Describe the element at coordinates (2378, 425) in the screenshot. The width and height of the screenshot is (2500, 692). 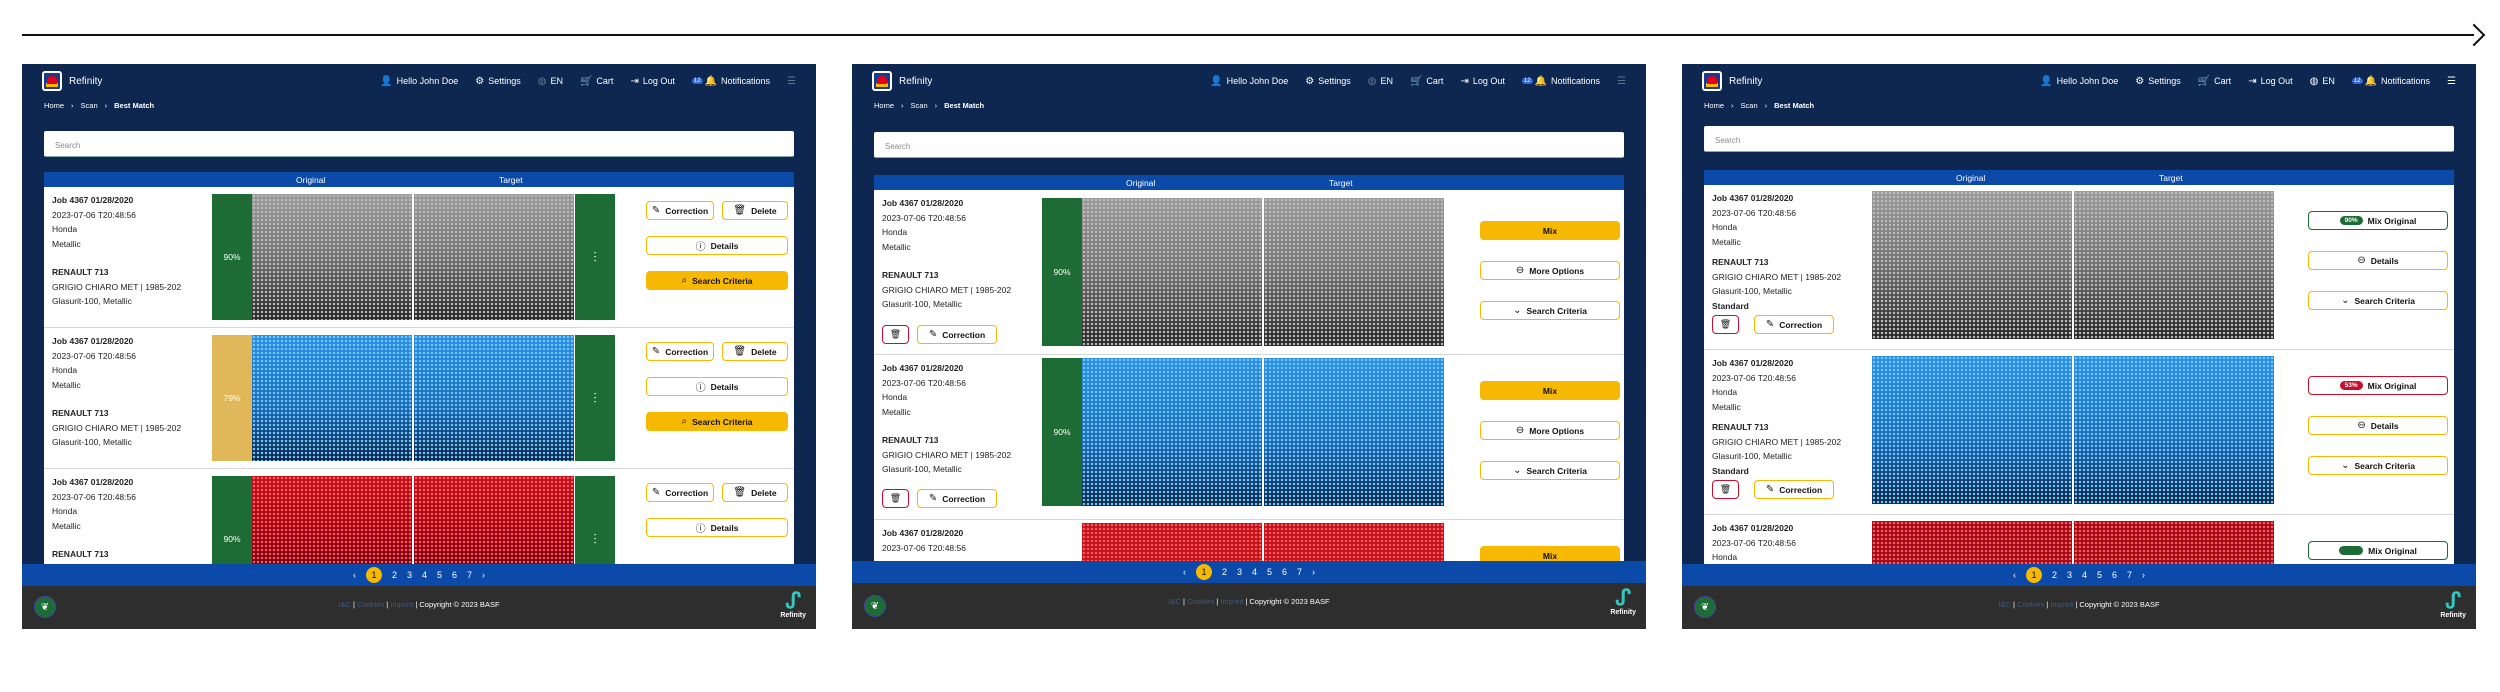
I see `details-button: ⊖ Details` at that location.